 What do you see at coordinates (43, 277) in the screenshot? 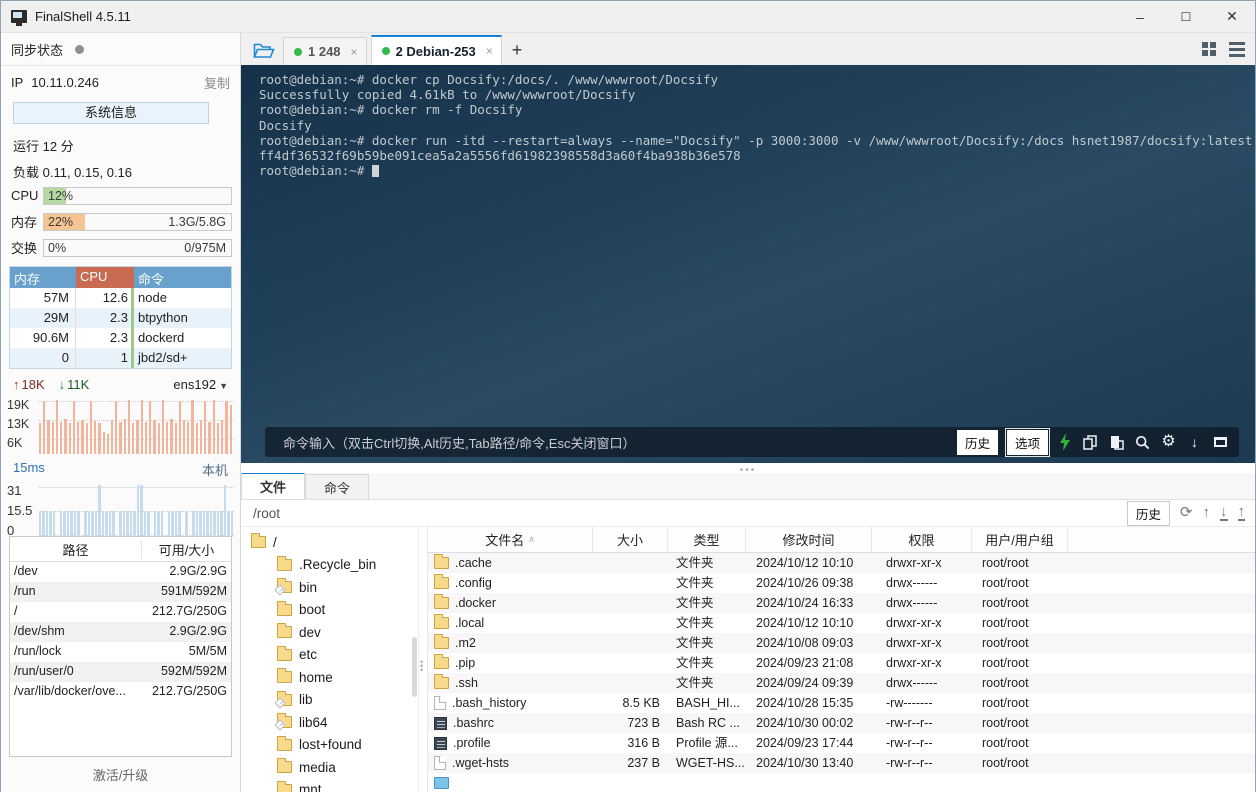
I see `proc-col-mem: 内存` at bounding box center [43, 277].